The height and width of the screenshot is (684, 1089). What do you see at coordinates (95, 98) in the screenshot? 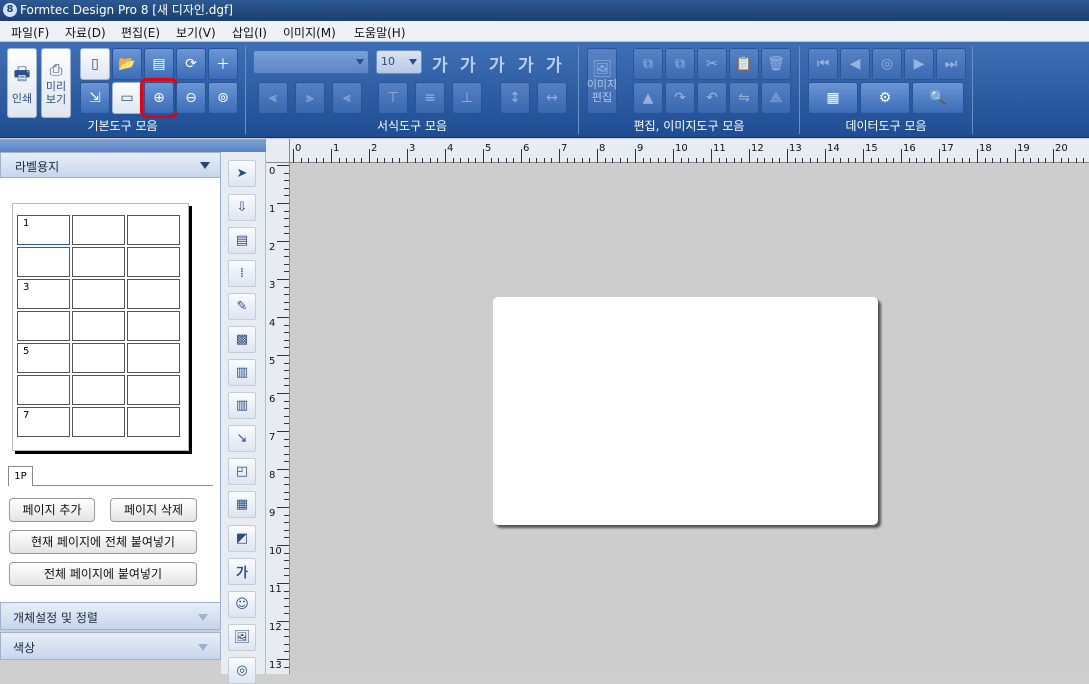
I see `export-button: ⇲` at bounding box center [95, 98].